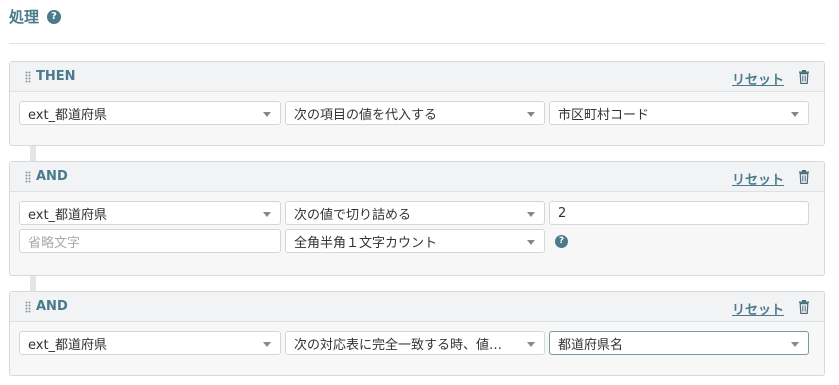  What do you see at coordinates (150, 241) in the screenshot?
I see `omission-text-input: 省略文字` at bounding box center [150, 241].